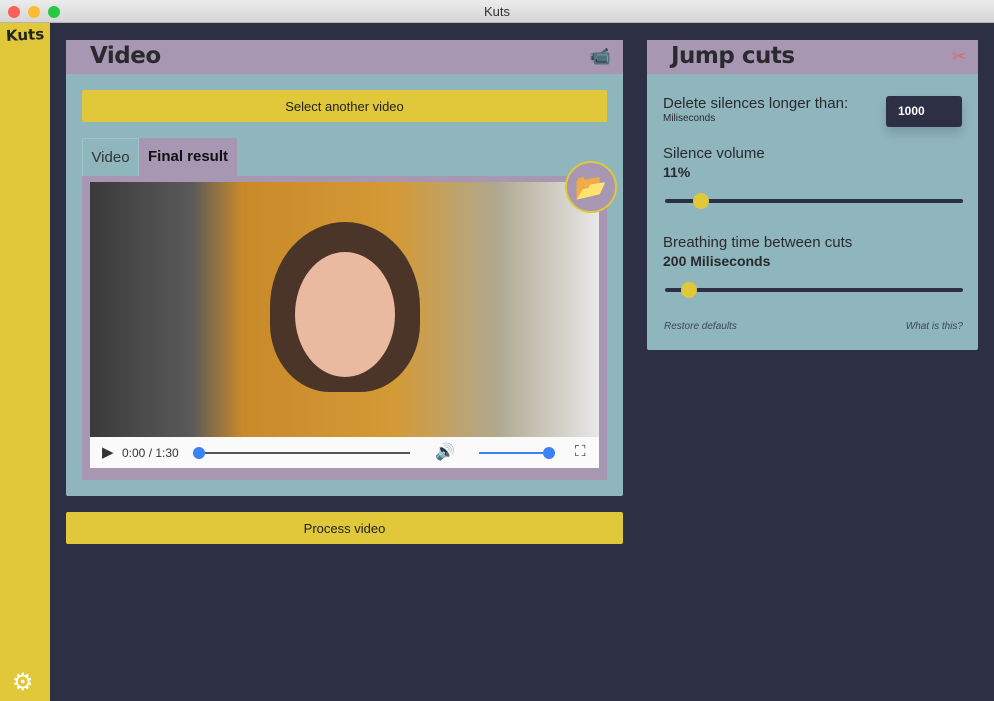 The height and width of the screenshot is (701, 994). What do you see at coordinates (700, 201) in the screenshot?
I see `silence-volume-knob` at bounding box center [700, 201].